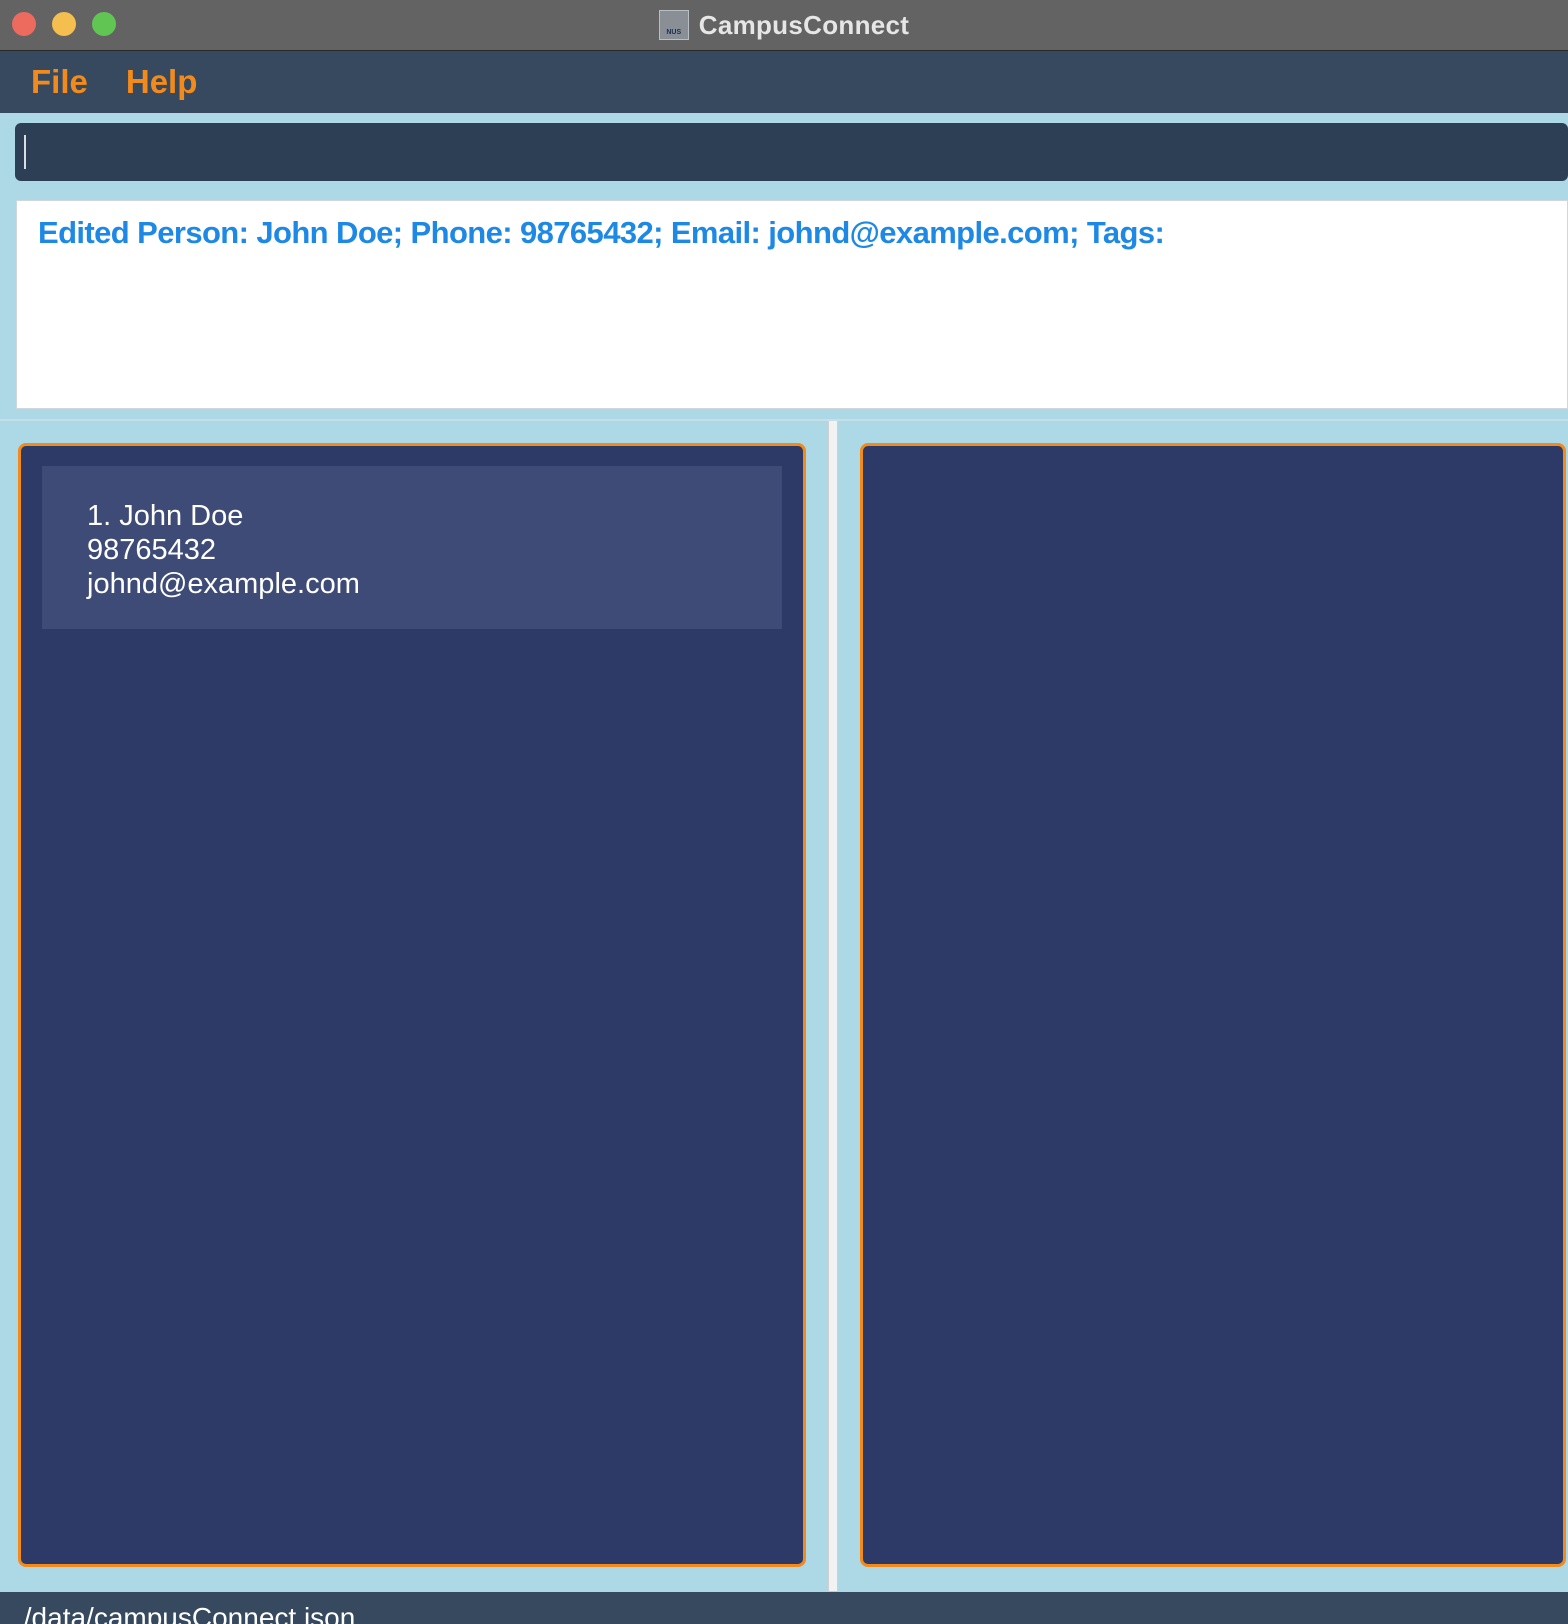 The width and height of the screenshot is (1568, 1624). I want to click on menu-file: File, so click(59, 82).